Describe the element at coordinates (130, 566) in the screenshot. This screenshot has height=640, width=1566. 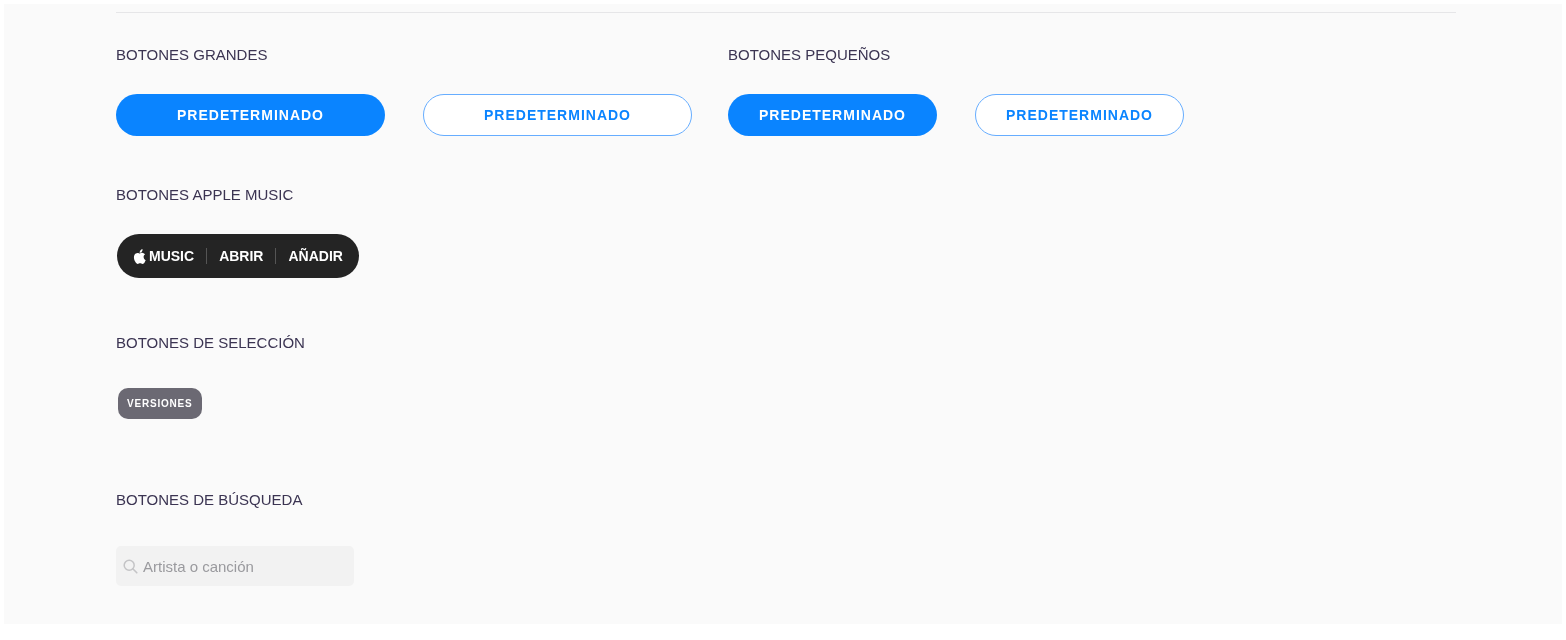
I see `search-icon` at that location.